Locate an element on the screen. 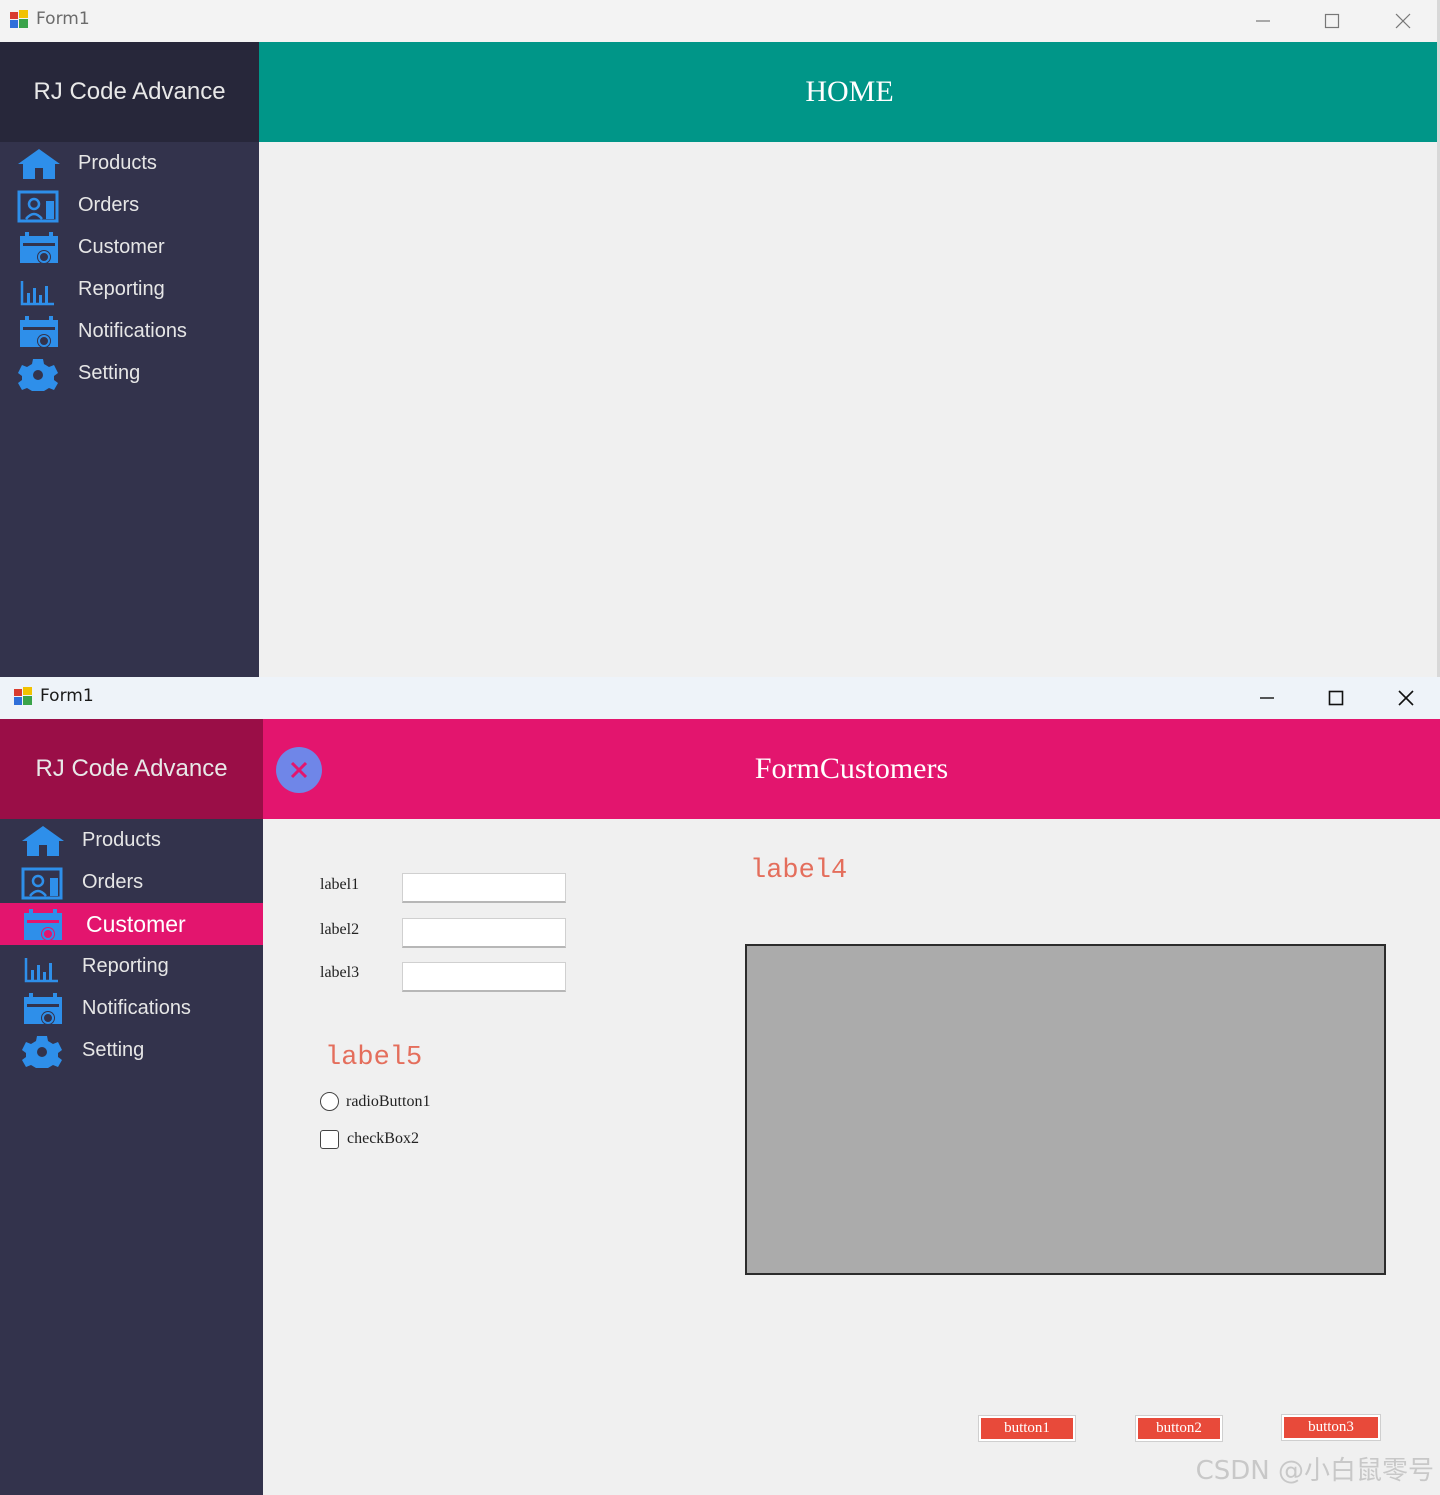  page-title: HOME is located at coordinates (849, 91).